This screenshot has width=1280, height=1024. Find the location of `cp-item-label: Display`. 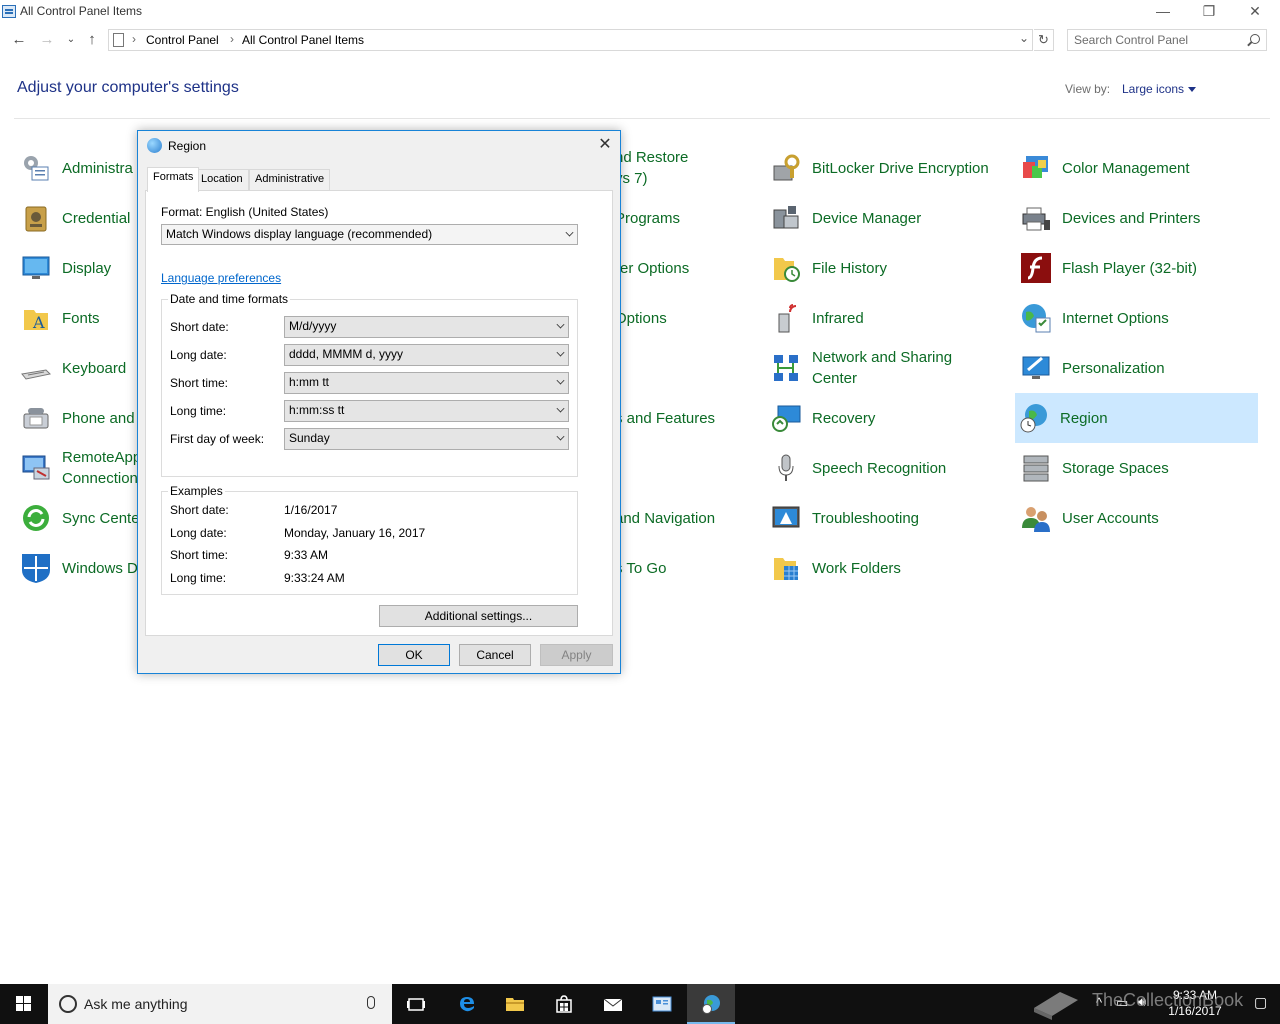

cp-item-label: Display is located at coordinates (86, 268).